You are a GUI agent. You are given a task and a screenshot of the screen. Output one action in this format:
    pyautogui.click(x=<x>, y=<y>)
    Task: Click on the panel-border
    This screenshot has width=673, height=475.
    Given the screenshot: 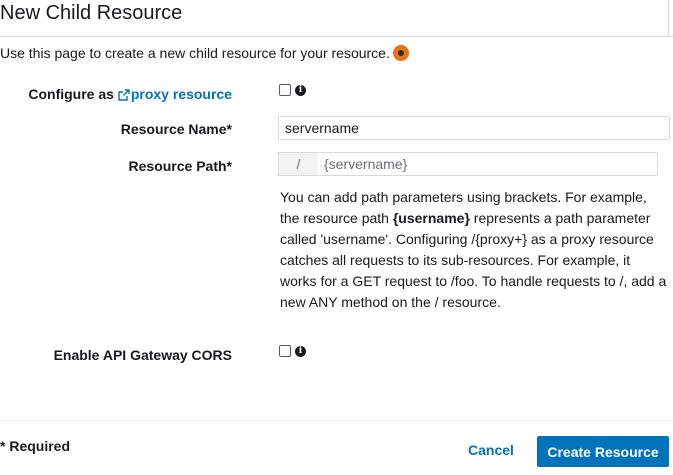 What is the action you would take?
    pyautogui.click(x=668, y=18)
    